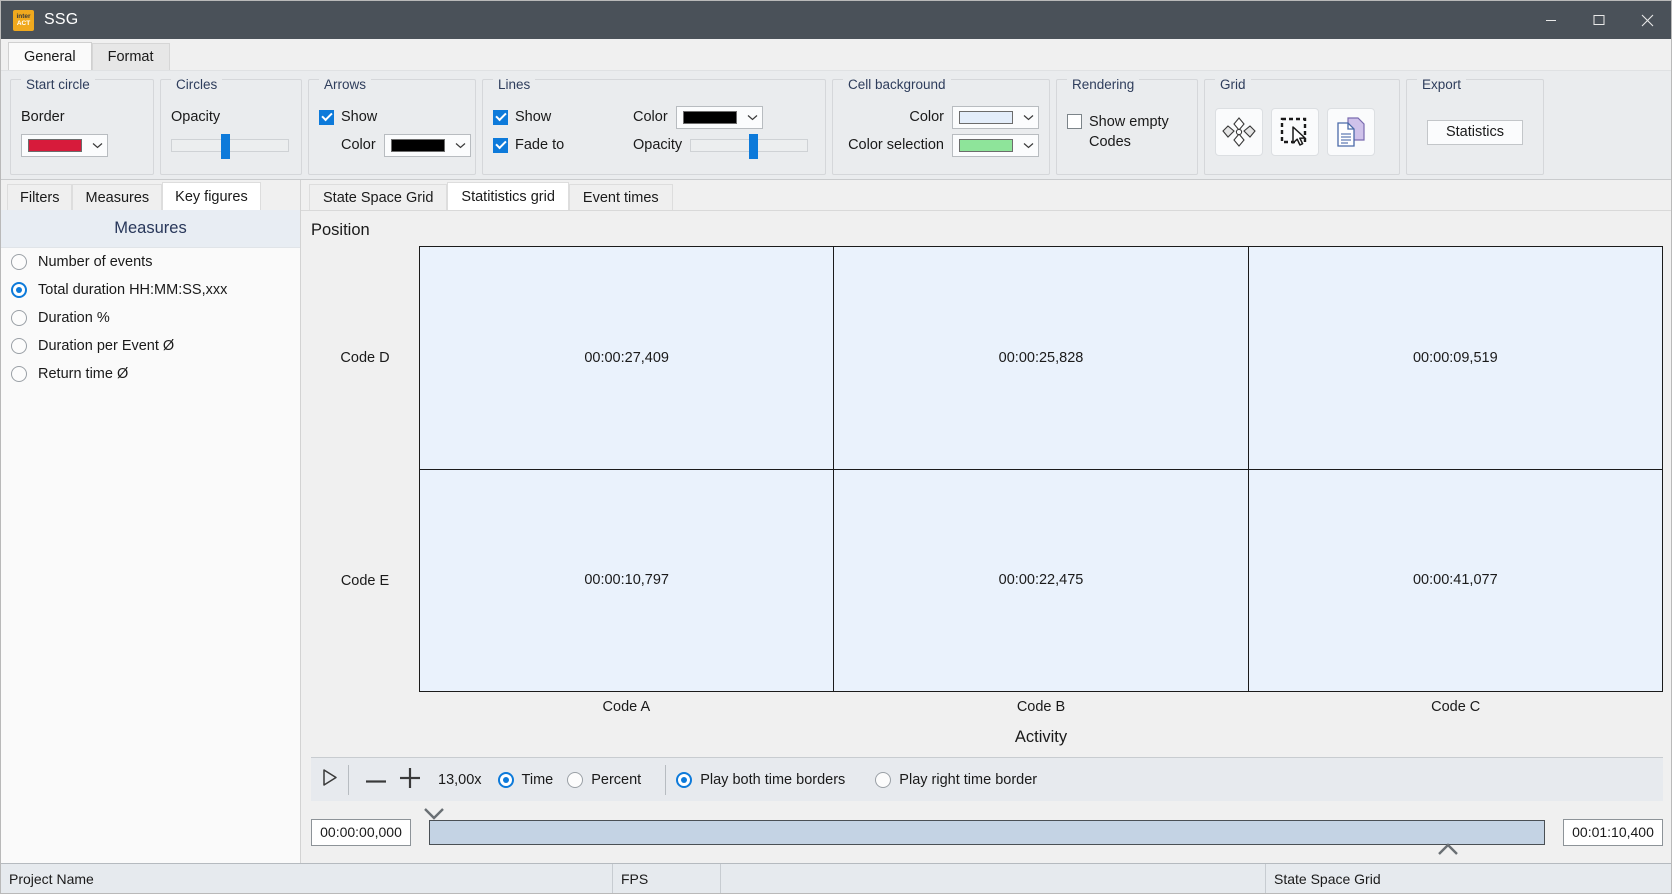 The image size is (1672, 894). I want to click on cell-code-e-code-b: 00:00:22,475, so click(1040, 580).